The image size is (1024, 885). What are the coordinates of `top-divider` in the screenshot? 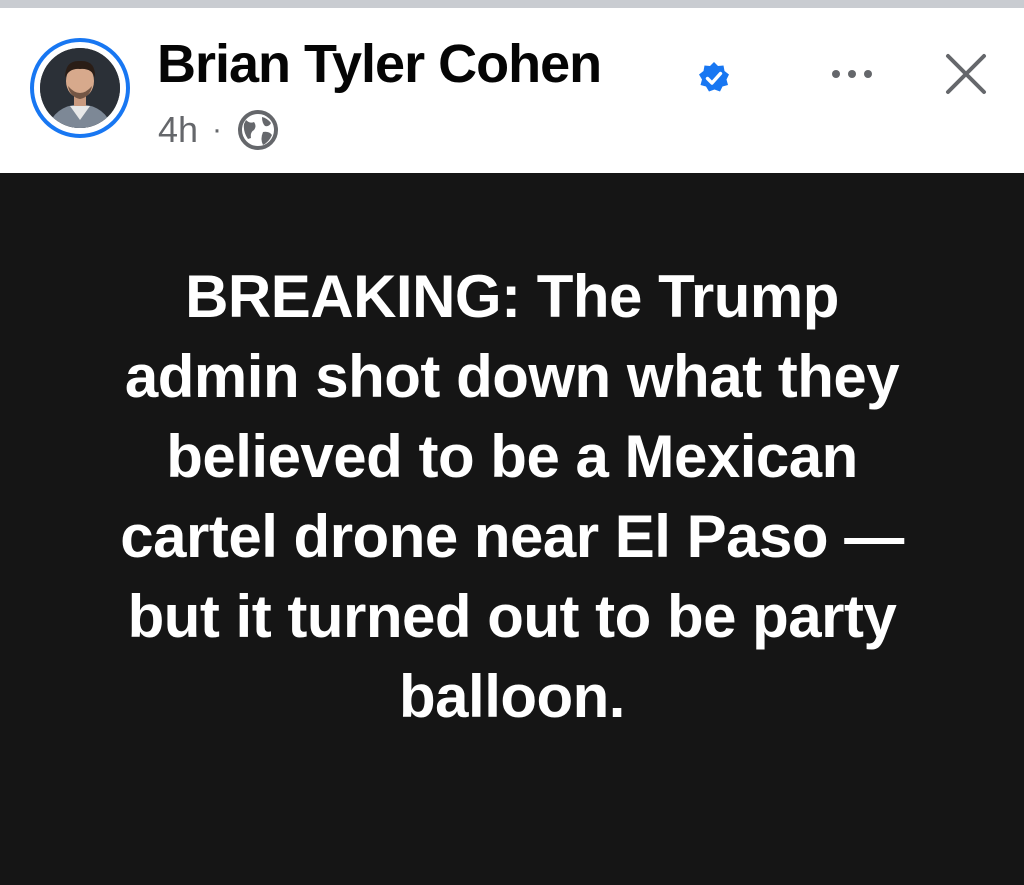 It's located at (512, 4).